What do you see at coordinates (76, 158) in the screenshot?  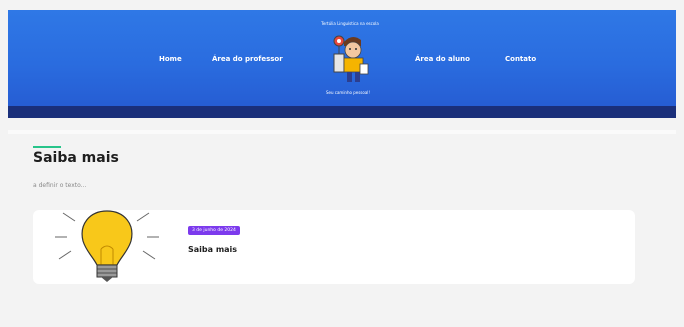 I see `page-title: Saiba mais` at bounding box center [76, 158].